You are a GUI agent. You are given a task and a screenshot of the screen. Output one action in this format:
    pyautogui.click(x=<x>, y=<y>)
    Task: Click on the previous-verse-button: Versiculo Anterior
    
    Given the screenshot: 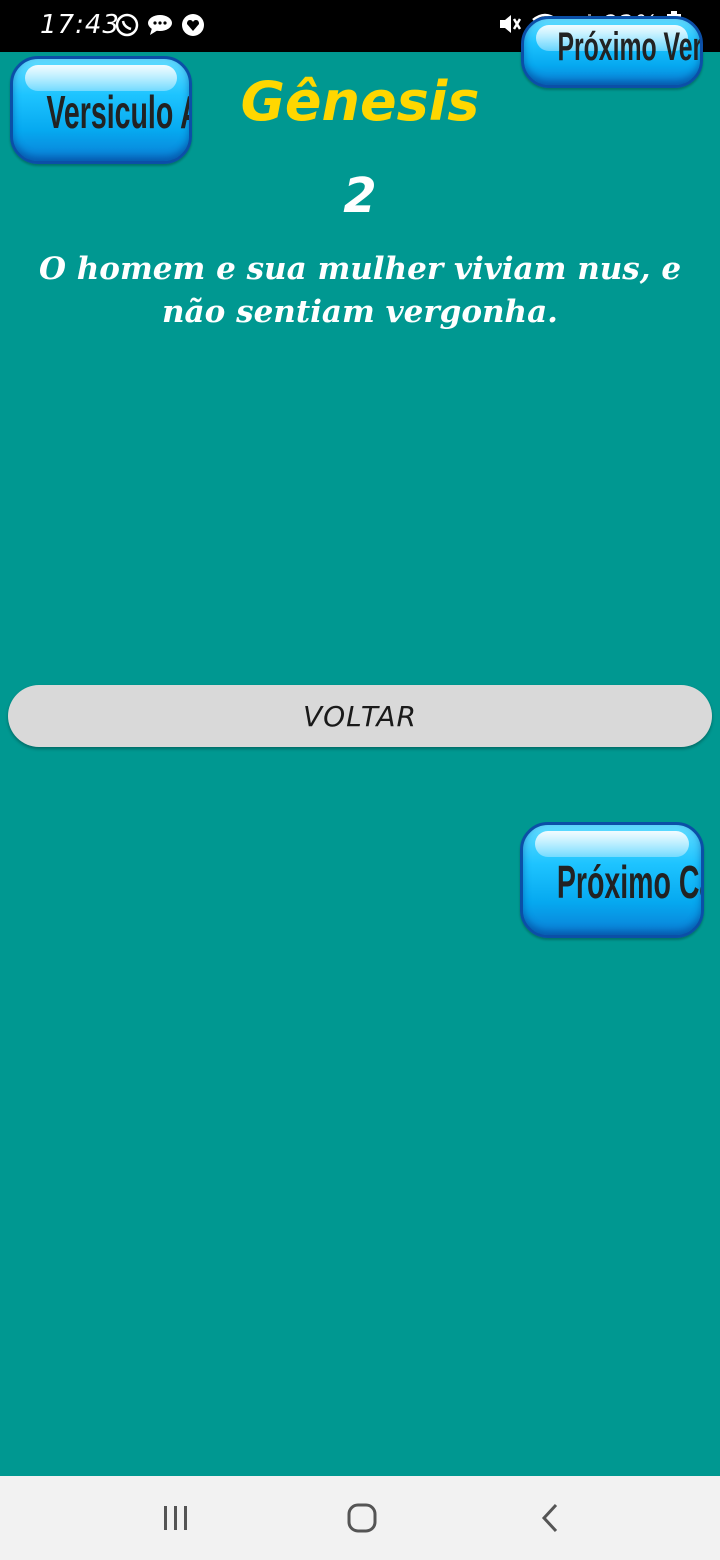 What is the action you would take?
    pyautogui.click(x=101, y=110)
    